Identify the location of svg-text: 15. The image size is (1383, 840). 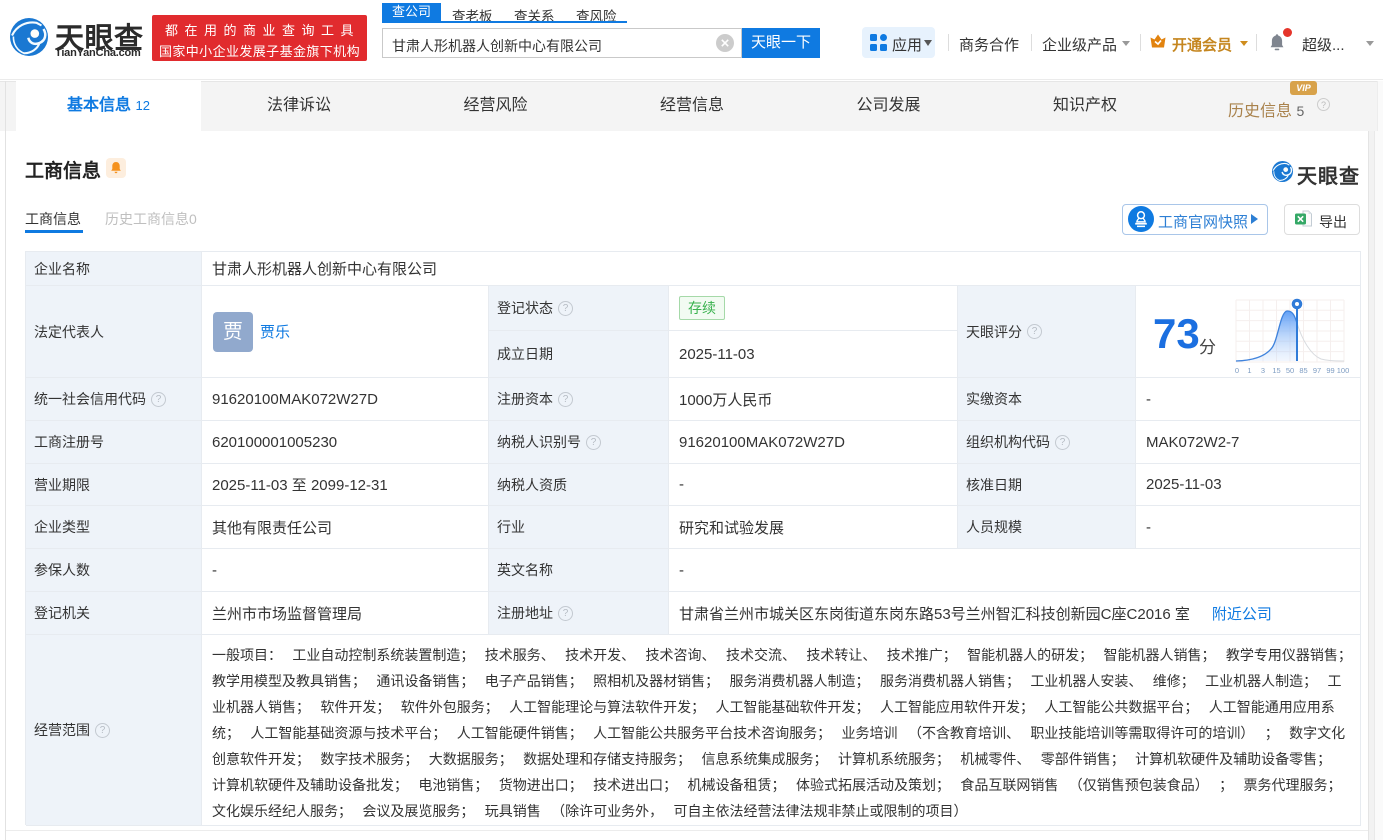
(1276, 370).